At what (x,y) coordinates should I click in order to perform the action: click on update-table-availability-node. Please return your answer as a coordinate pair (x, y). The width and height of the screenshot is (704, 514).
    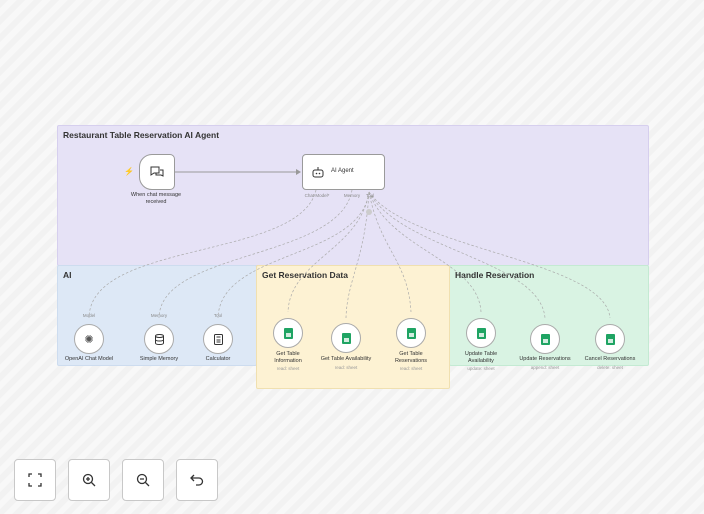
    Looking at the image, I should click on (481, 333).